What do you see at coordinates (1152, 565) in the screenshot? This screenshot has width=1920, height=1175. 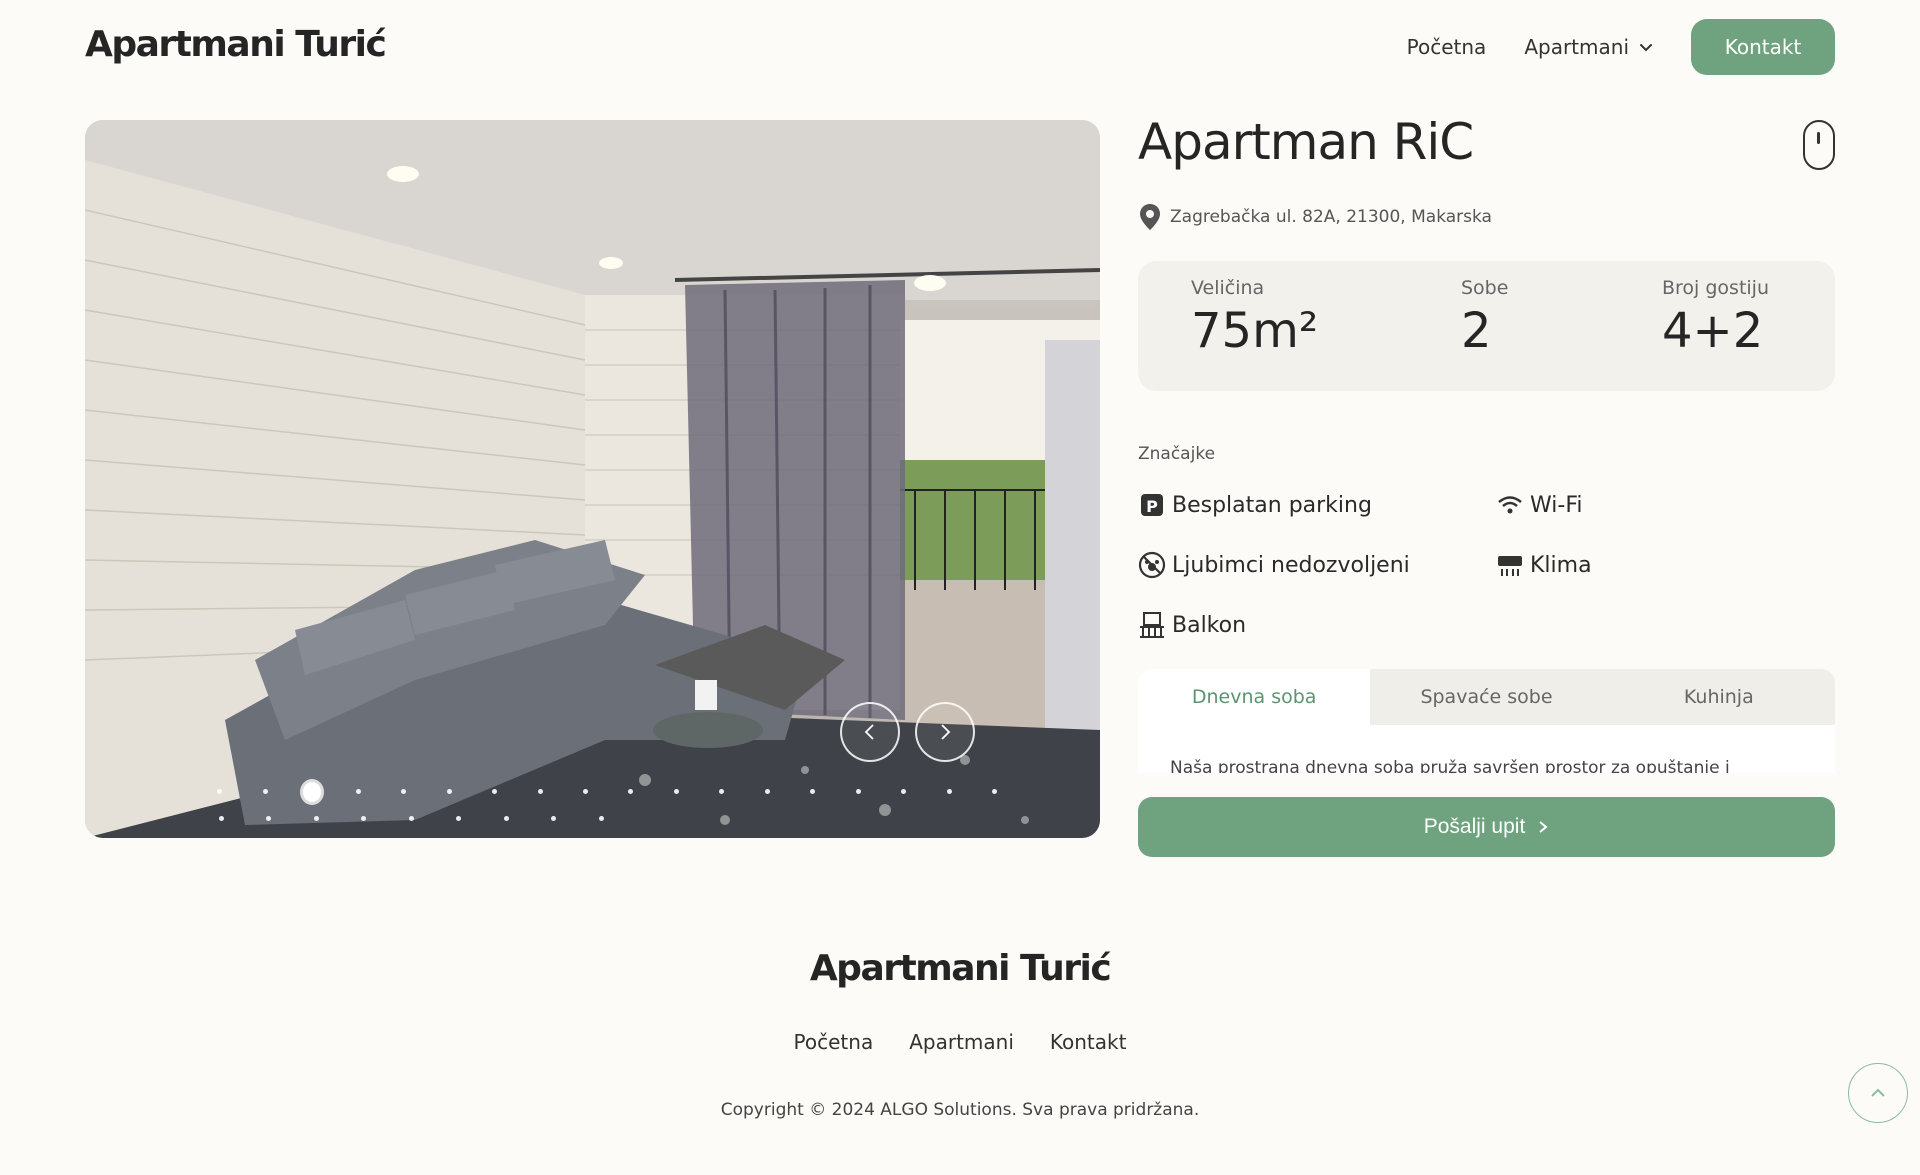 I see `no-pets-icon` at bounding box center [1152, 565].